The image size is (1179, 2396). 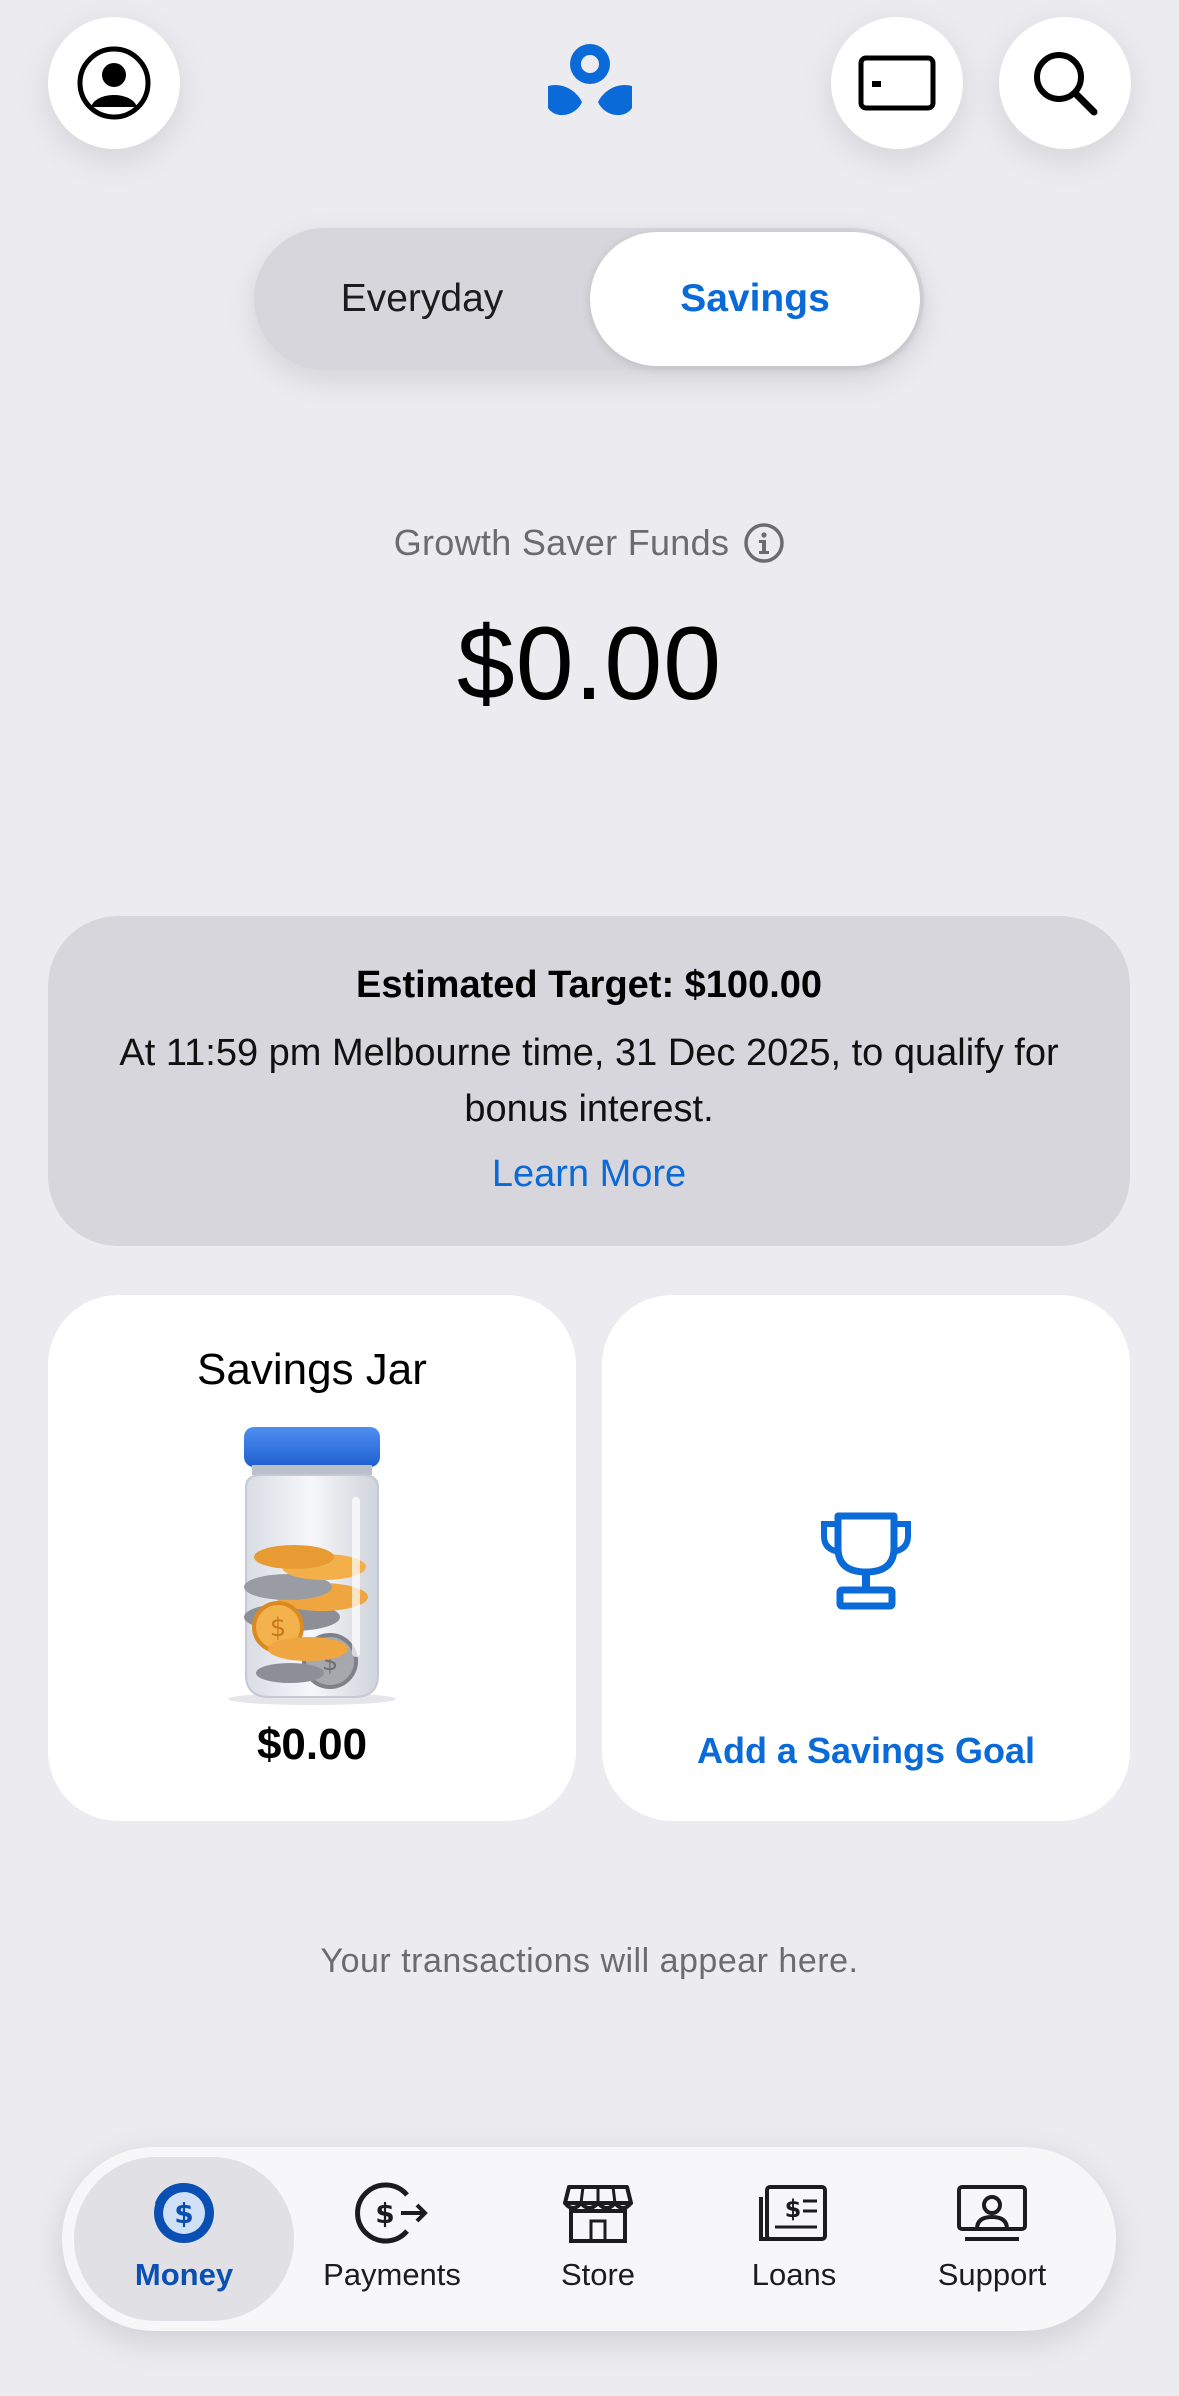 What do you see at coordinates (755, 299) in the screenshot?
I see `segment-savings: Savings` at bounding box center [755, 299].